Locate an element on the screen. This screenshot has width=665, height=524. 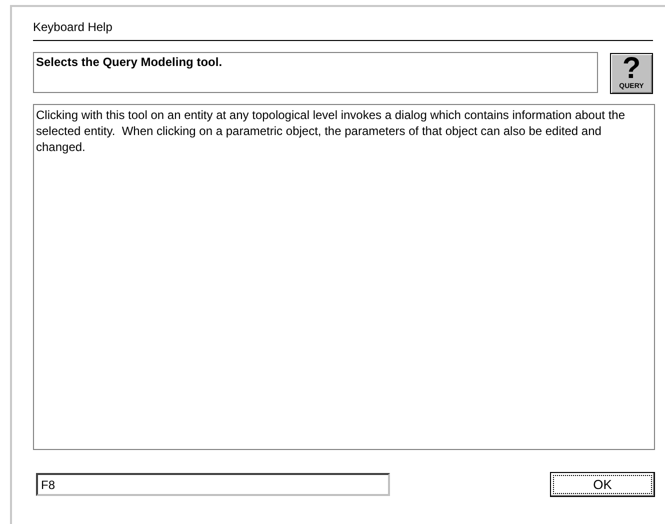
dialog-title: Keyboard Help is located at coordinates (72, 27).